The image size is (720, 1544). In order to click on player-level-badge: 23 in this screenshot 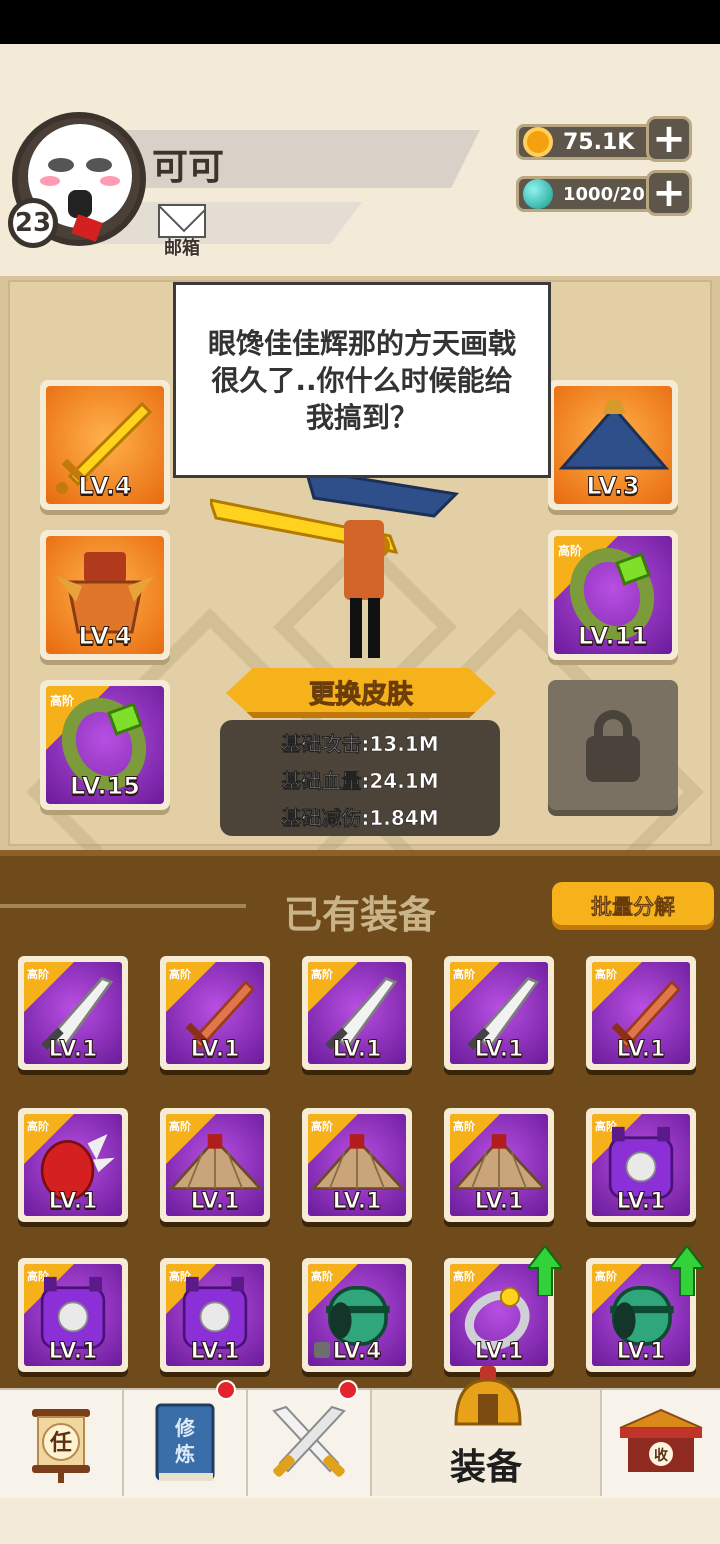, I will do `click(33, 223)`.